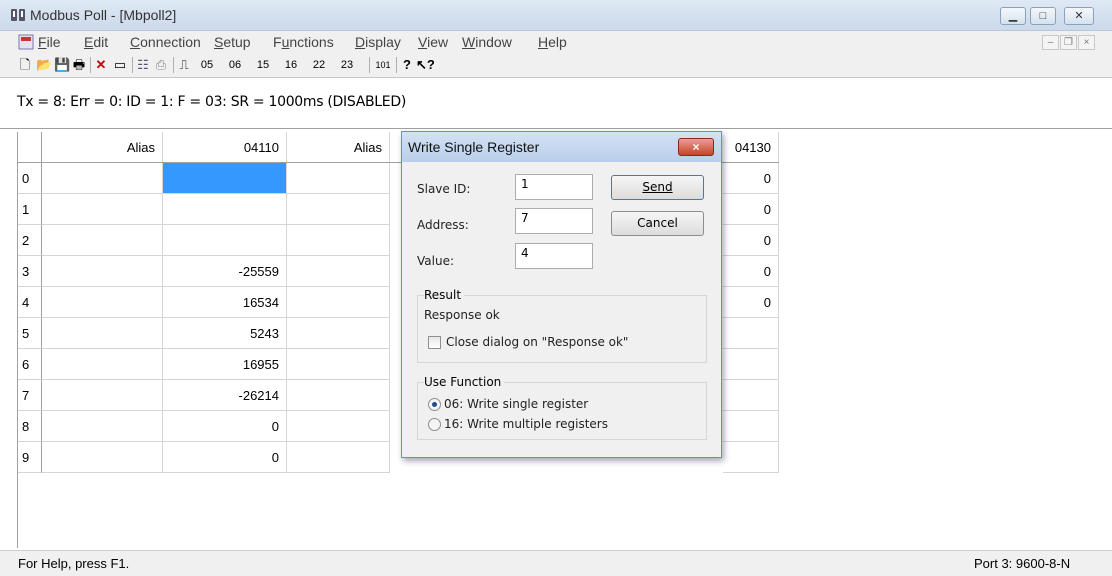  What do you see at coordinates (487, 42) in the screenshot?
I see `menu-window: Window` at bounding box center [487, 42].